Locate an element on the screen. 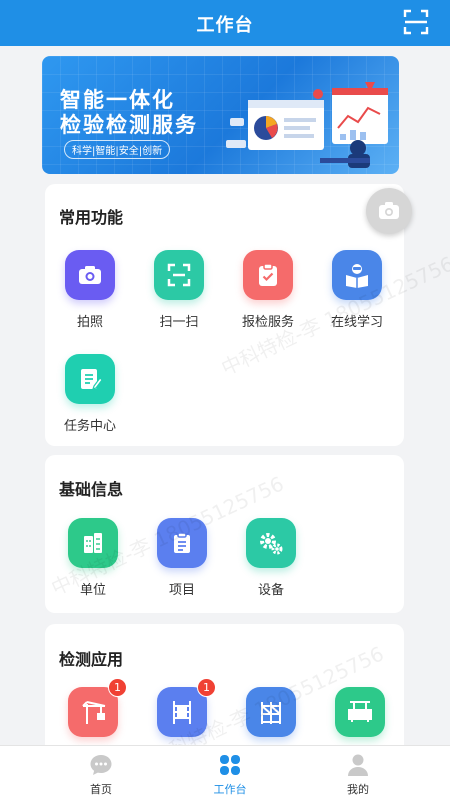  banner-title-line2: 检验检测服务 is located at coordinates (129, 125).